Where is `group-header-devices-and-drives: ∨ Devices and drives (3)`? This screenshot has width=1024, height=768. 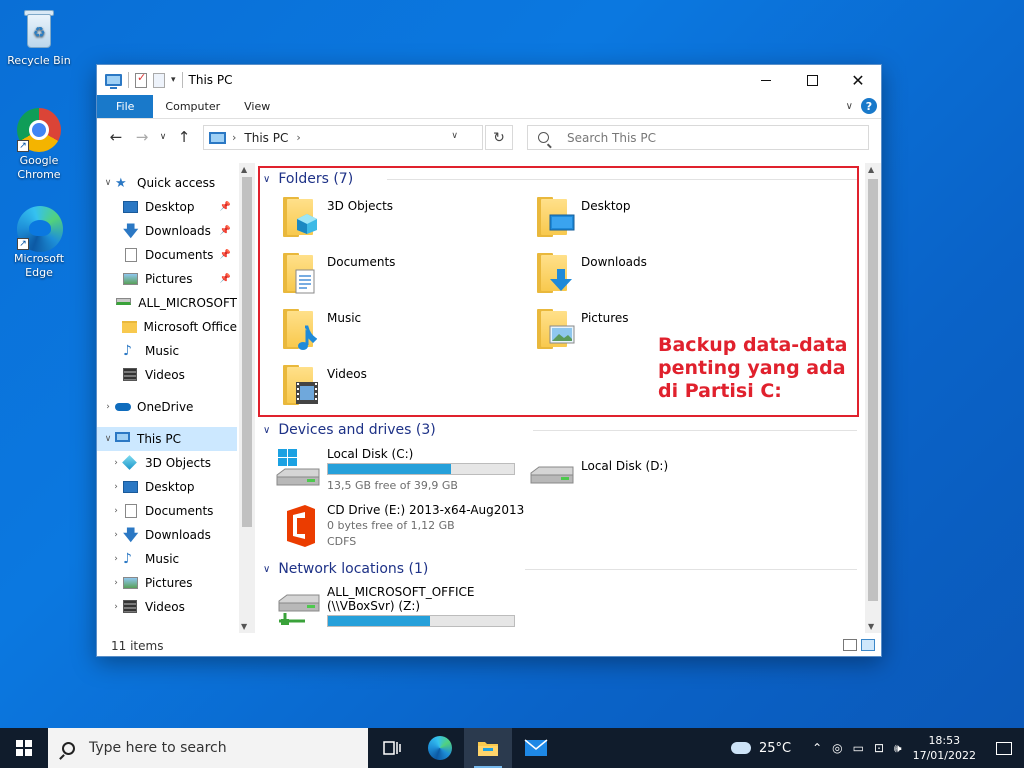
group-header-devices-and-drives: ∨ Devices and drives (3) is located at coordinates (349, 430).